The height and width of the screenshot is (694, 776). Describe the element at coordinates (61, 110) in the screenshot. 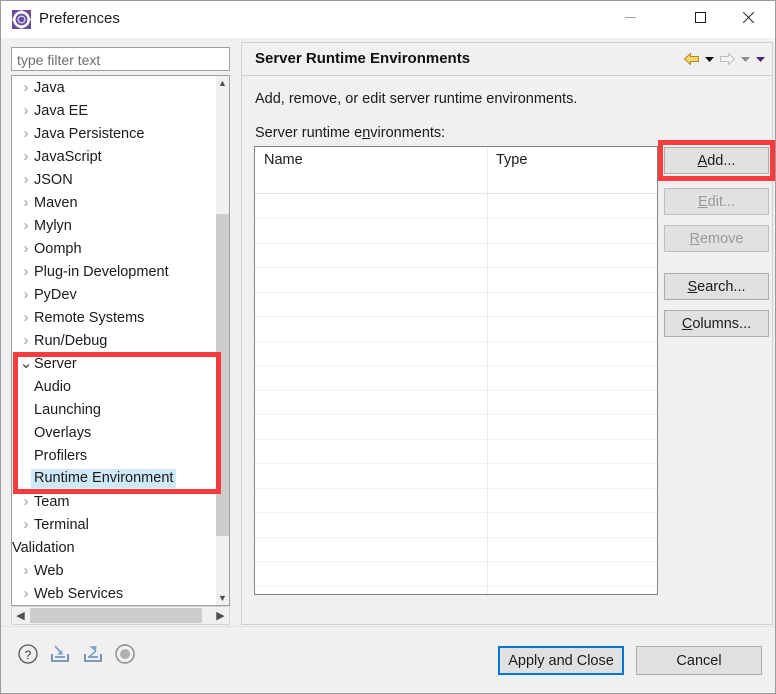

I see `tree-item-label: Java EE` at that location.